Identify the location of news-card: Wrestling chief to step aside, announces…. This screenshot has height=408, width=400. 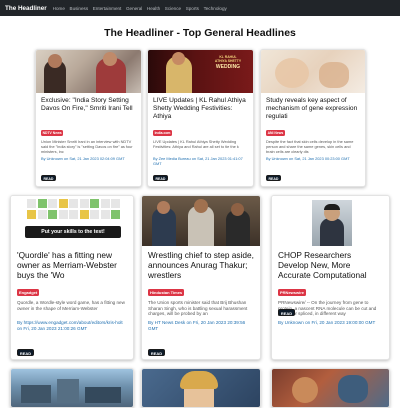
(201, 277).